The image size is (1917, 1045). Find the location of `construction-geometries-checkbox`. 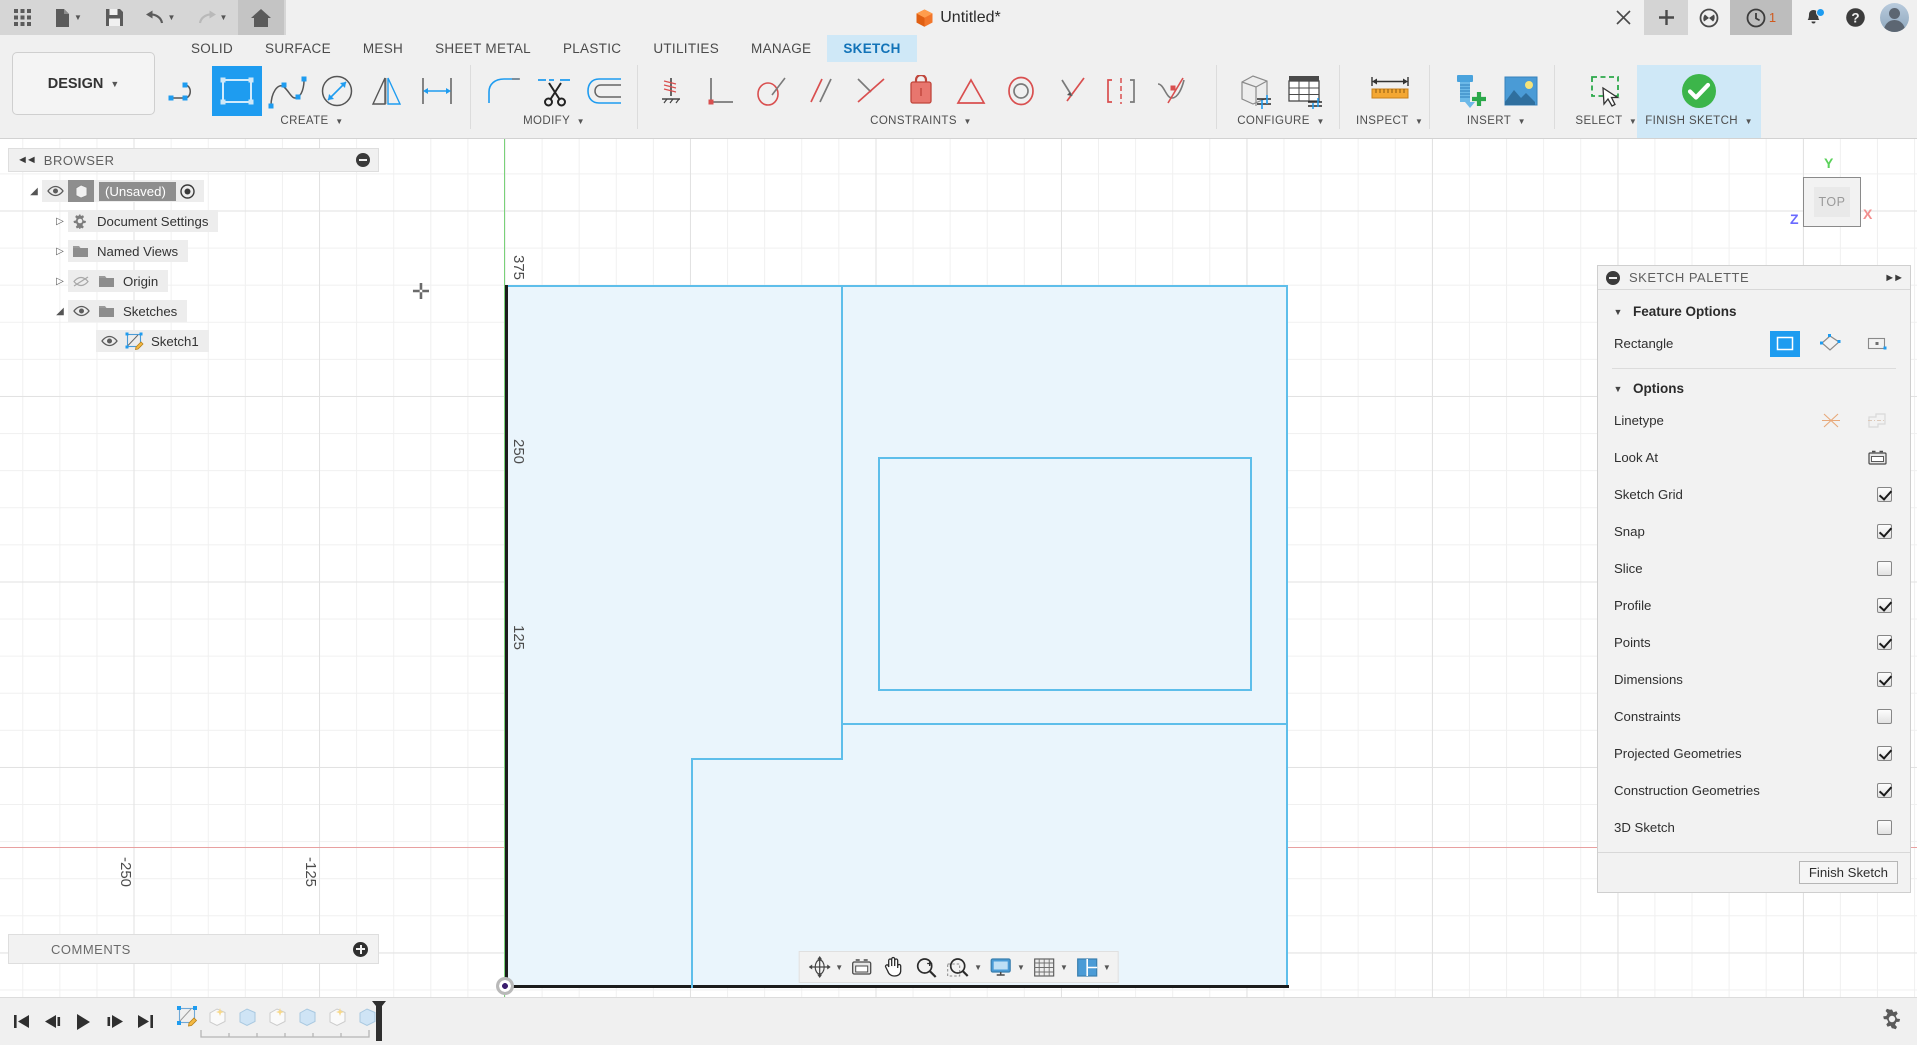

construction-geometries-checkbox is located at coordinates (1884, 790).